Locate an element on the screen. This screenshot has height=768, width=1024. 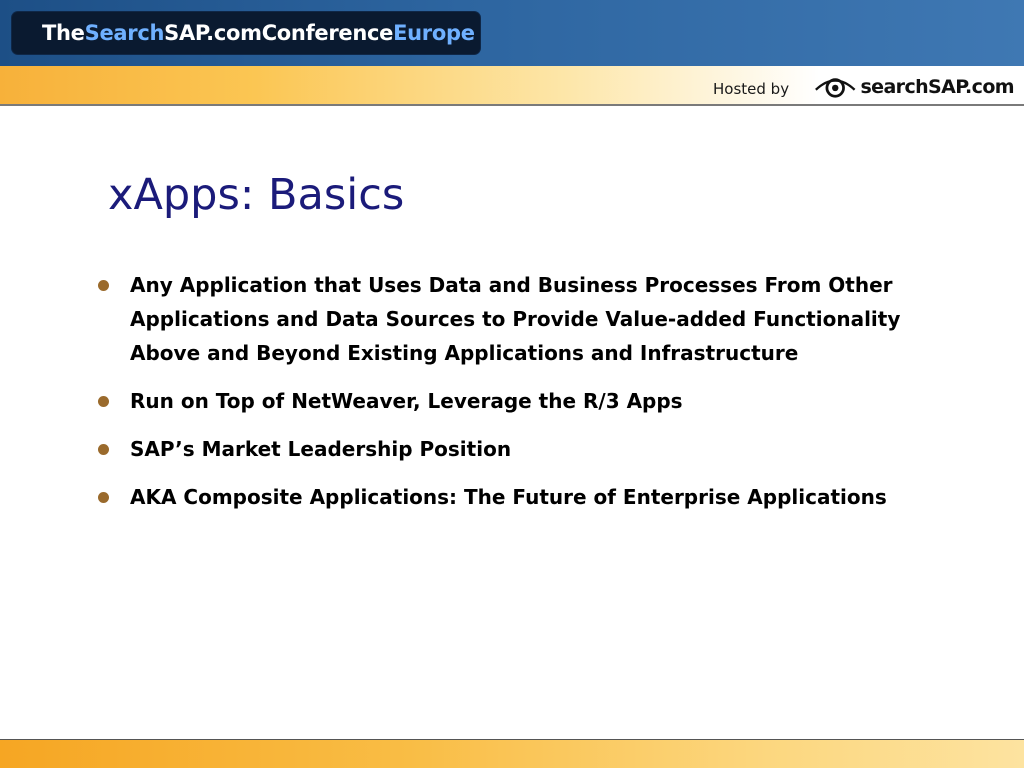
bullet-item: SAP’s Market Leadership Position is located at coordinates (511, 449).